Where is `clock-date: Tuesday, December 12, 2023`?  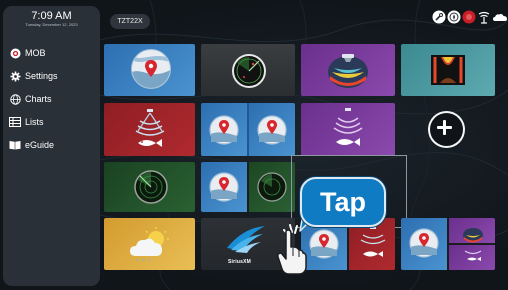
clock-date: Tuesday, December 12, 2023 is located at coordinates (51, 24).